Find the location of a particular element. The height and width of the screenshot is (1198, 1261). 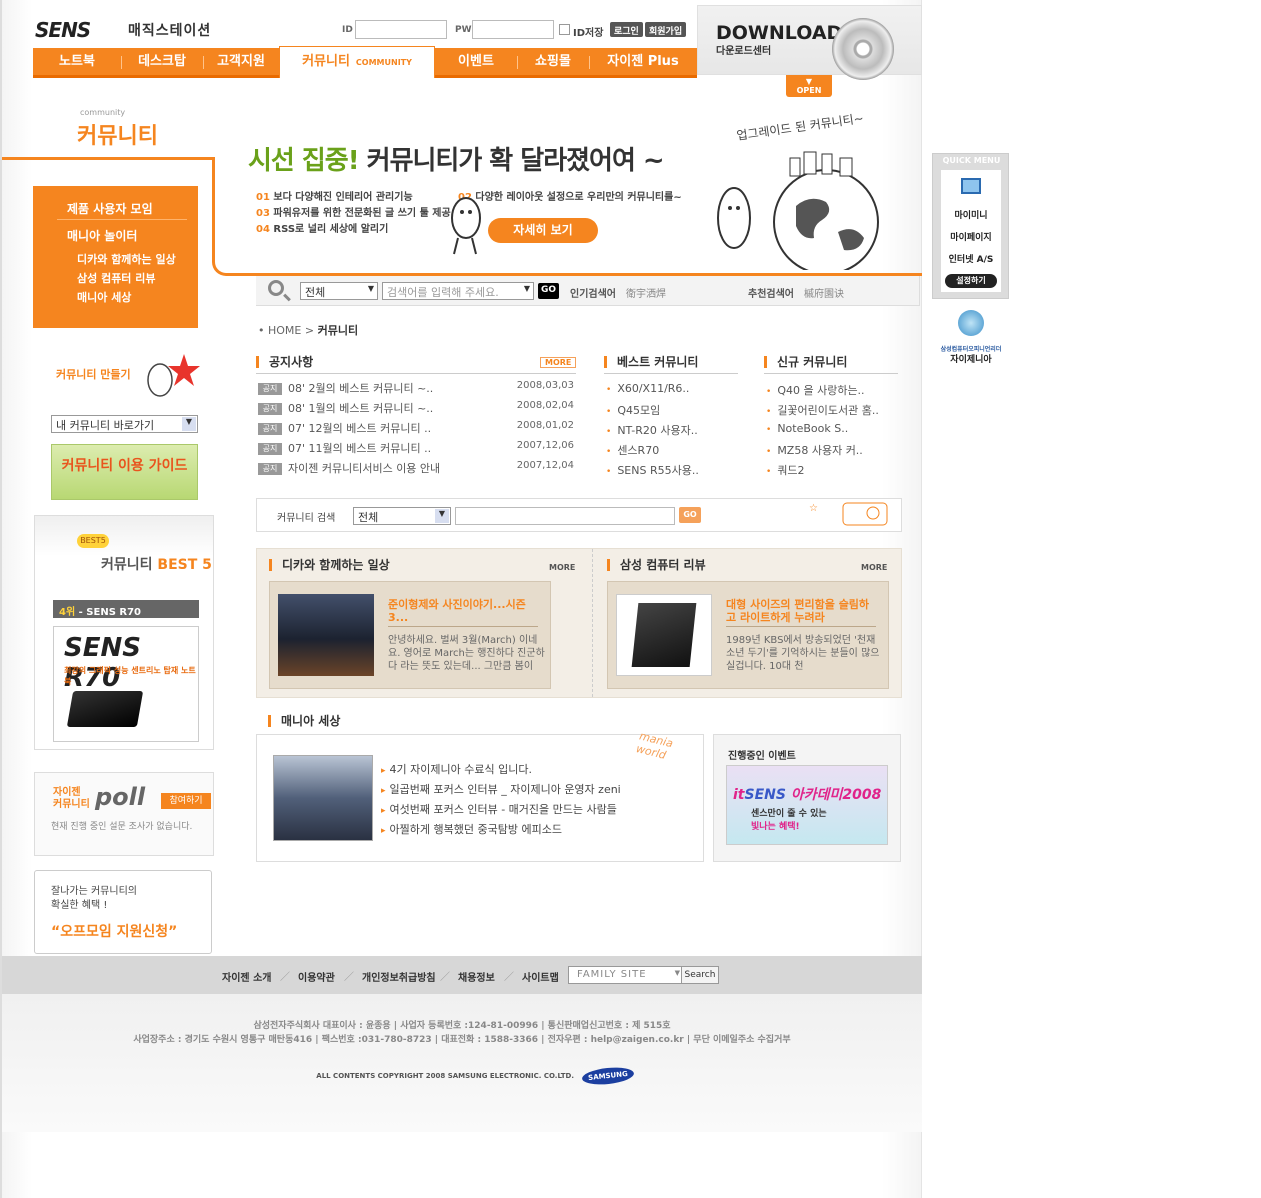

new-community-item: Q40 을 사랑하는.. is located at coordinates (836, 390).